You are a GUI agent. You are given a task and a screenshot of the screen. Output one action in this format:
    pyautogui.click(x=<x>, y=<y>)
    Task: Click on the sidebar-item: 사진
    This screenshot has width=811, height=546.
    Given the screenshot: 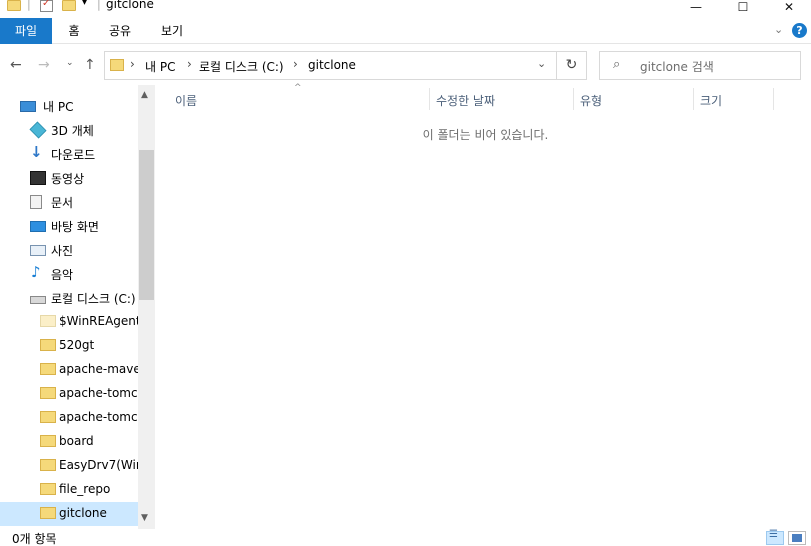 What is the action you would take?
    pyautogui.click(x=69, y=250)
    